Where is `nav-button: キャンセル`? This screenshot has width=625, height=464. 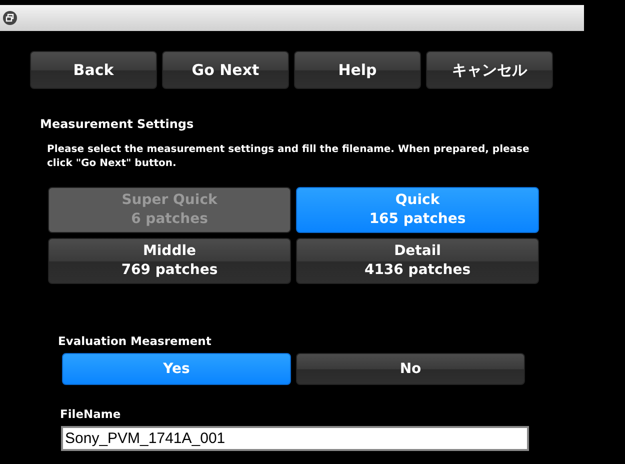 nav-button: キャンセル is located at coordinates (489, 70).